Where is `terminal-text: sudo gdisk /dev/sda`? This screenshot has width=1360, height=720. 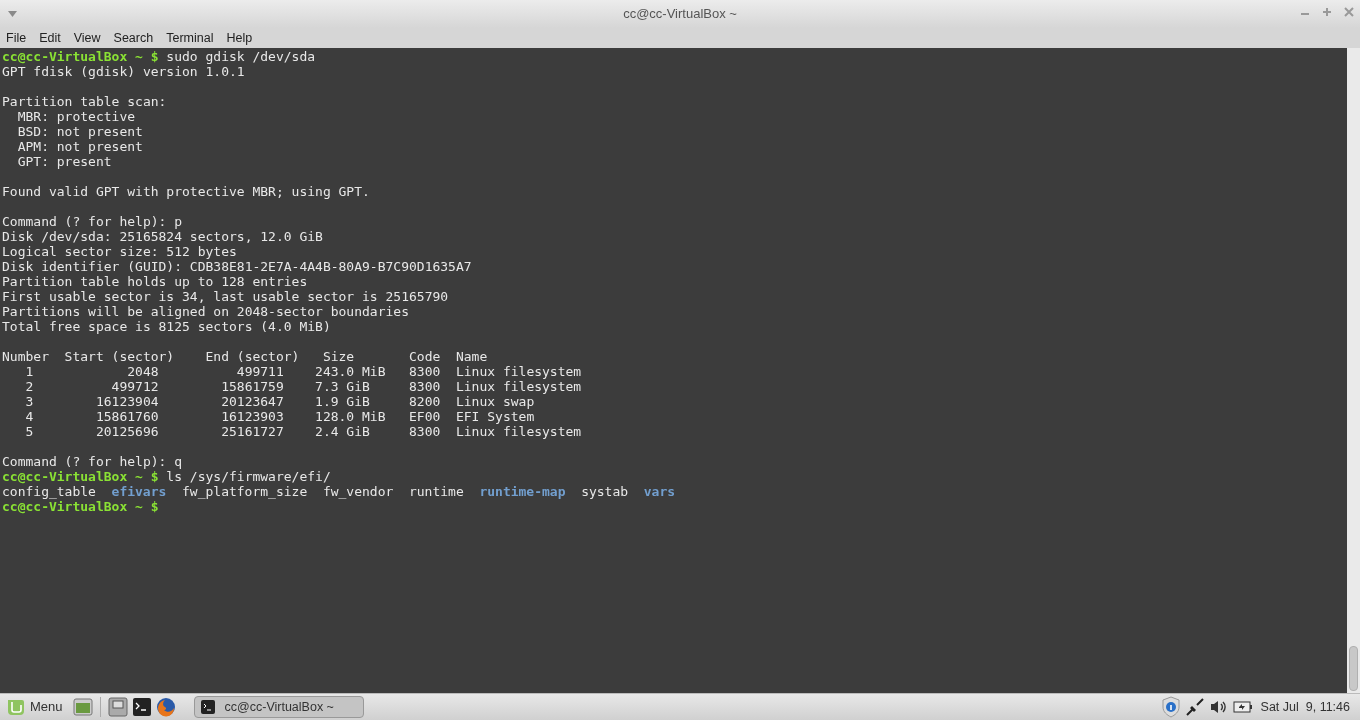 terminal-text: sudo gdisk /dev/sda is located at coordinates (240, 56).